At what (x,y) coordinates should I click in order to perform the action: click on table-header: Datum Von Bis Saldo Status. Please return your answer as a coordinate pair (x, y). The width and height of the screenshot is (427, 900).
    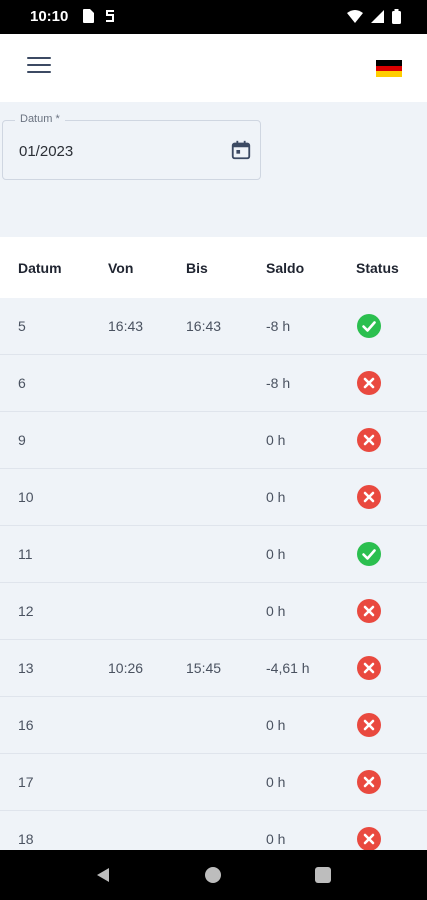
    Looking at the image, I should click on (213, 268).